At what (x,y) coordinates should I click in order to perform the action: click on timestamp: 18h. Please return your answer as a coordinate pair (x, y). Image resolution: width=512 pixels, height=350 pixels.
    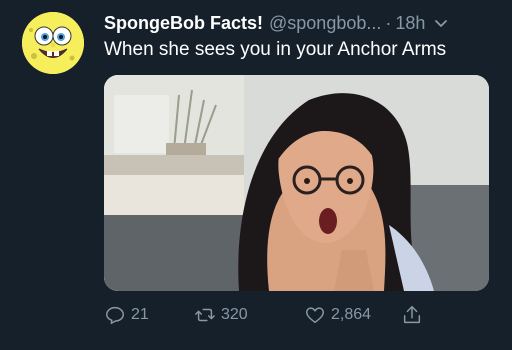
    Looking at the image, I should click on (410, 23).